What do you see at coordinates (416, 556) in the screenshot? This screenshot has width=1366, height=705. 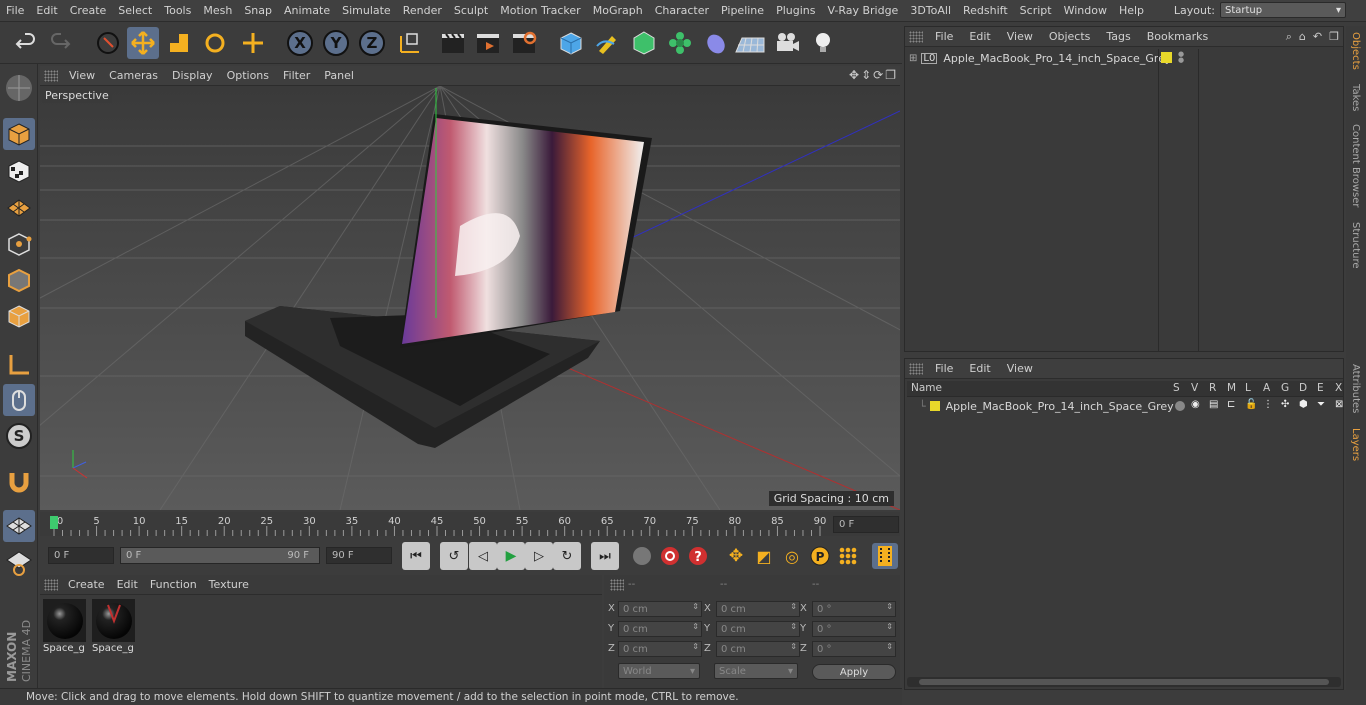 I see `go-to-start-button: ⏮` at bounding box center [416, 556].